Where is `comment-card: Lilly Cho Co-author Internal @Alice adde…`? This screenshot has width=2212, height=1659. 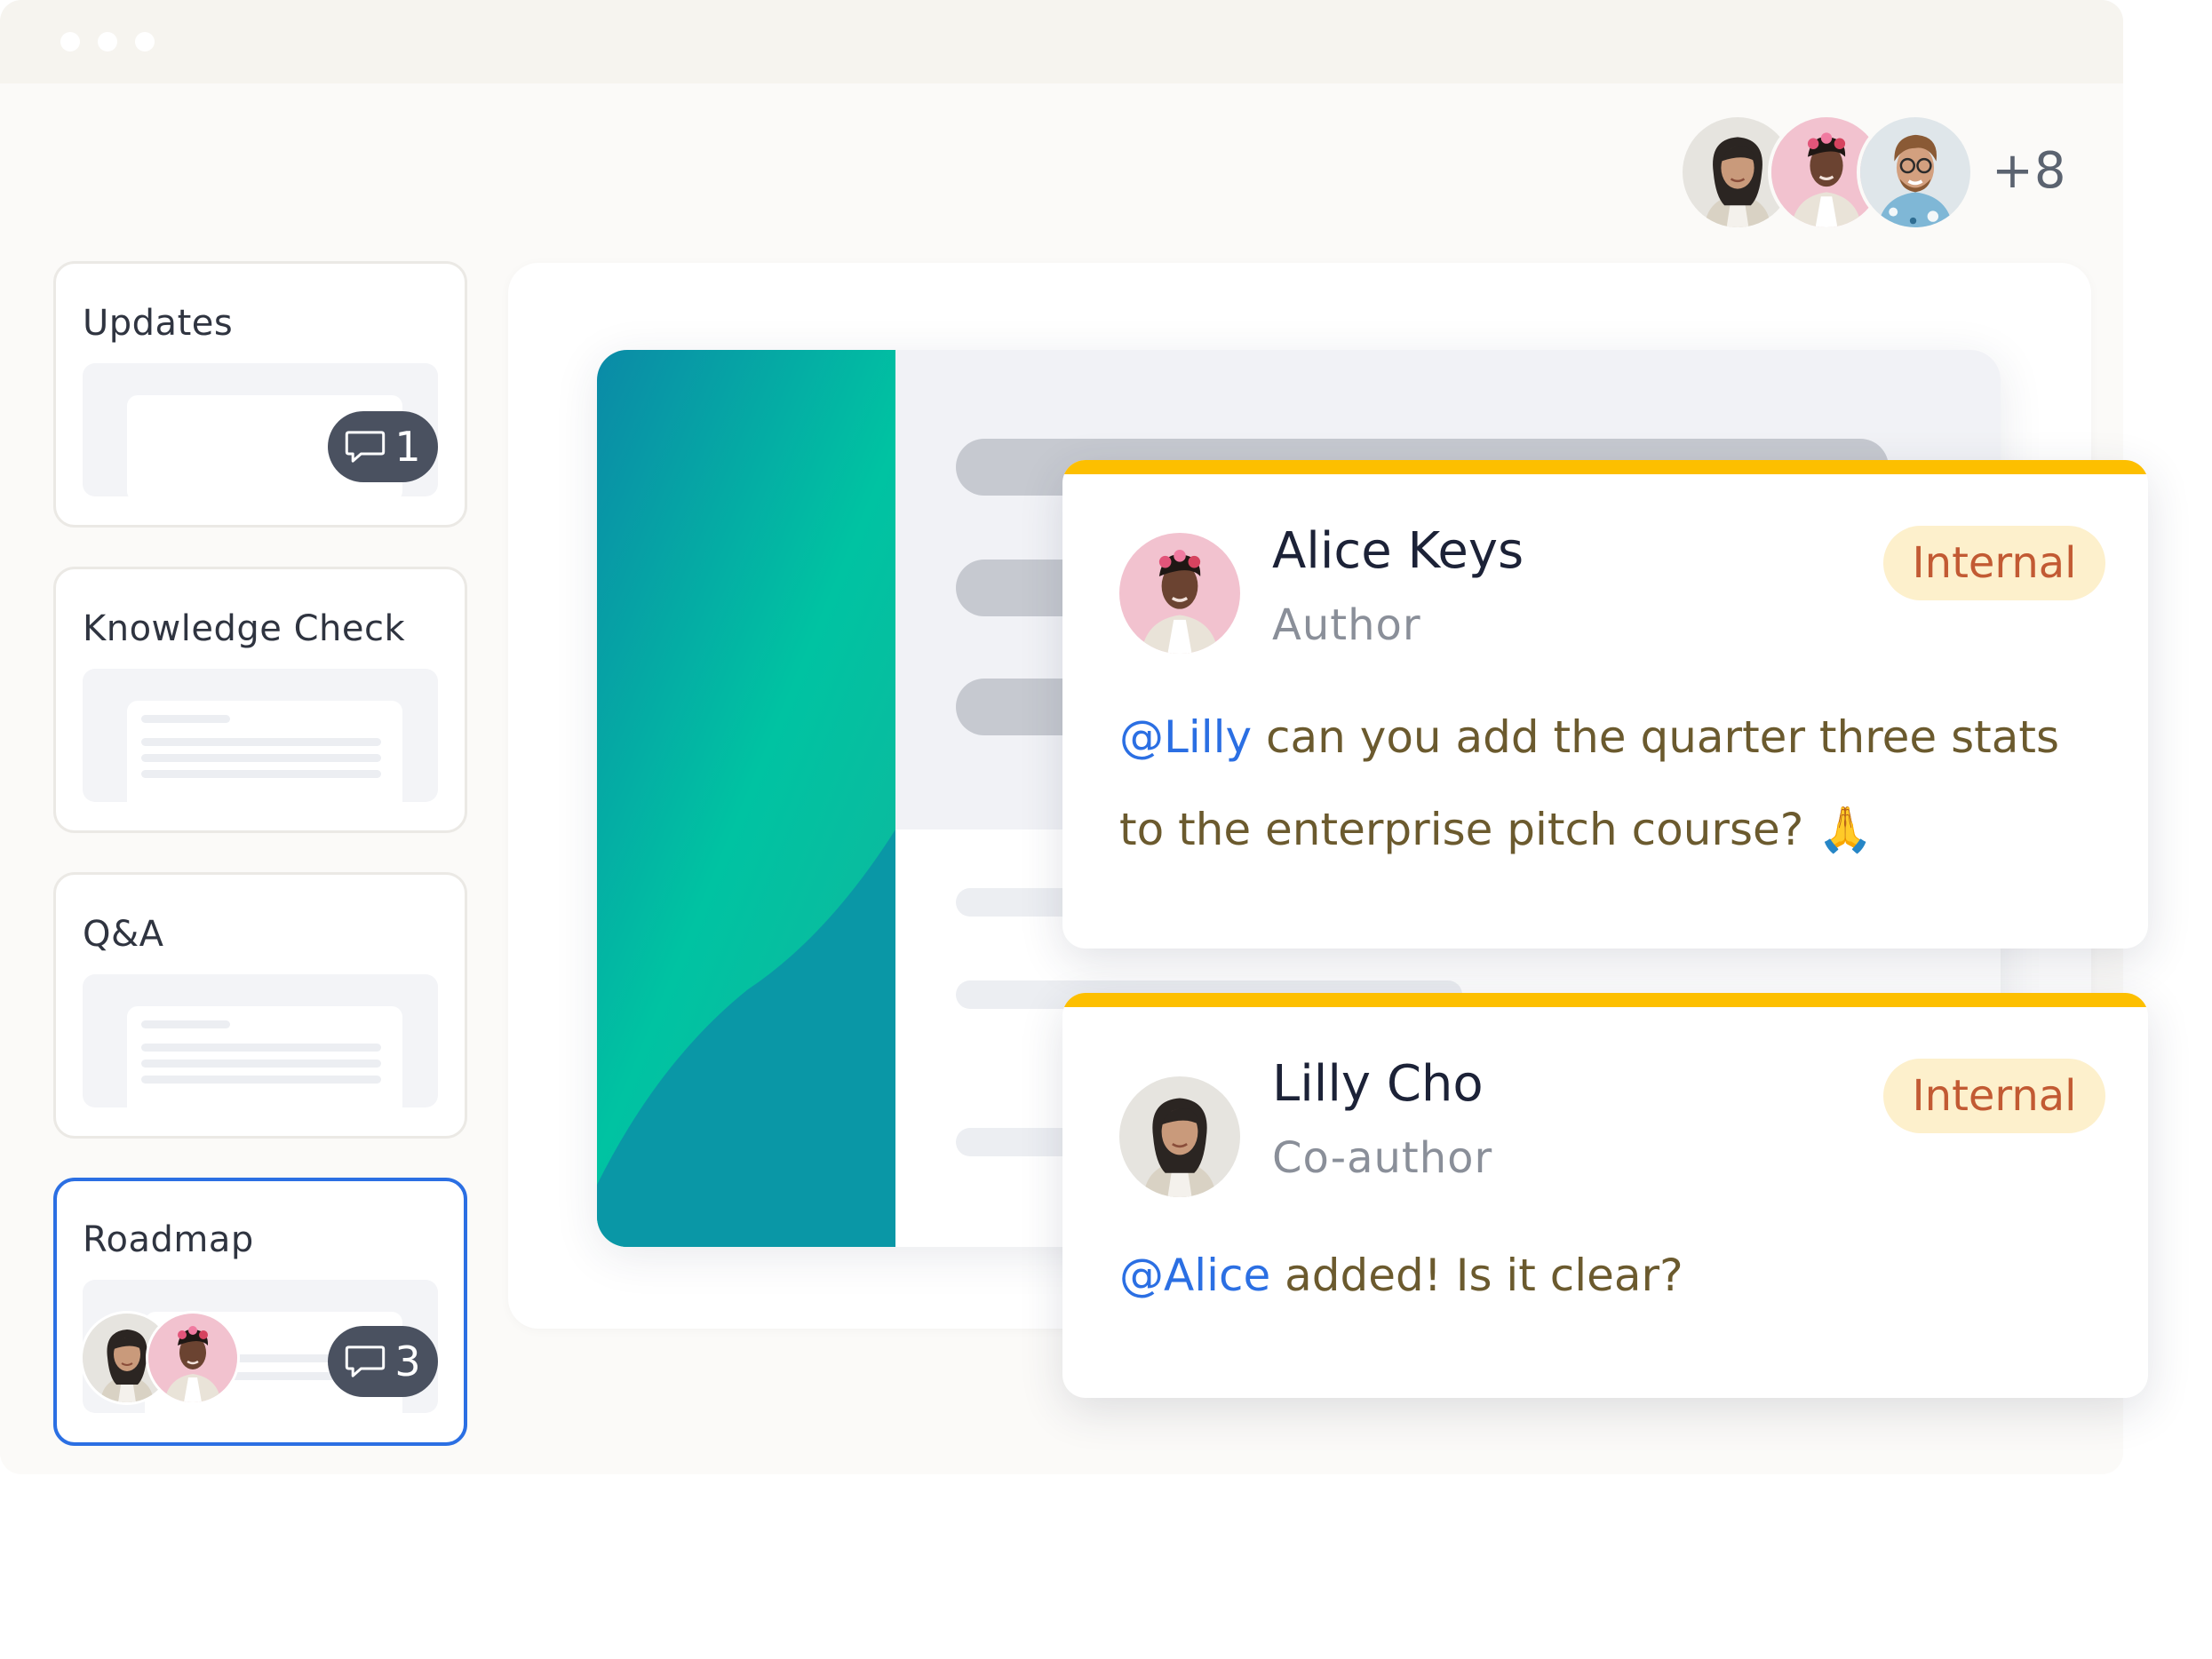 comment-card: Lilly Cho Co-author Internal @Alice adde… is located at coordinates (1605, 1195).